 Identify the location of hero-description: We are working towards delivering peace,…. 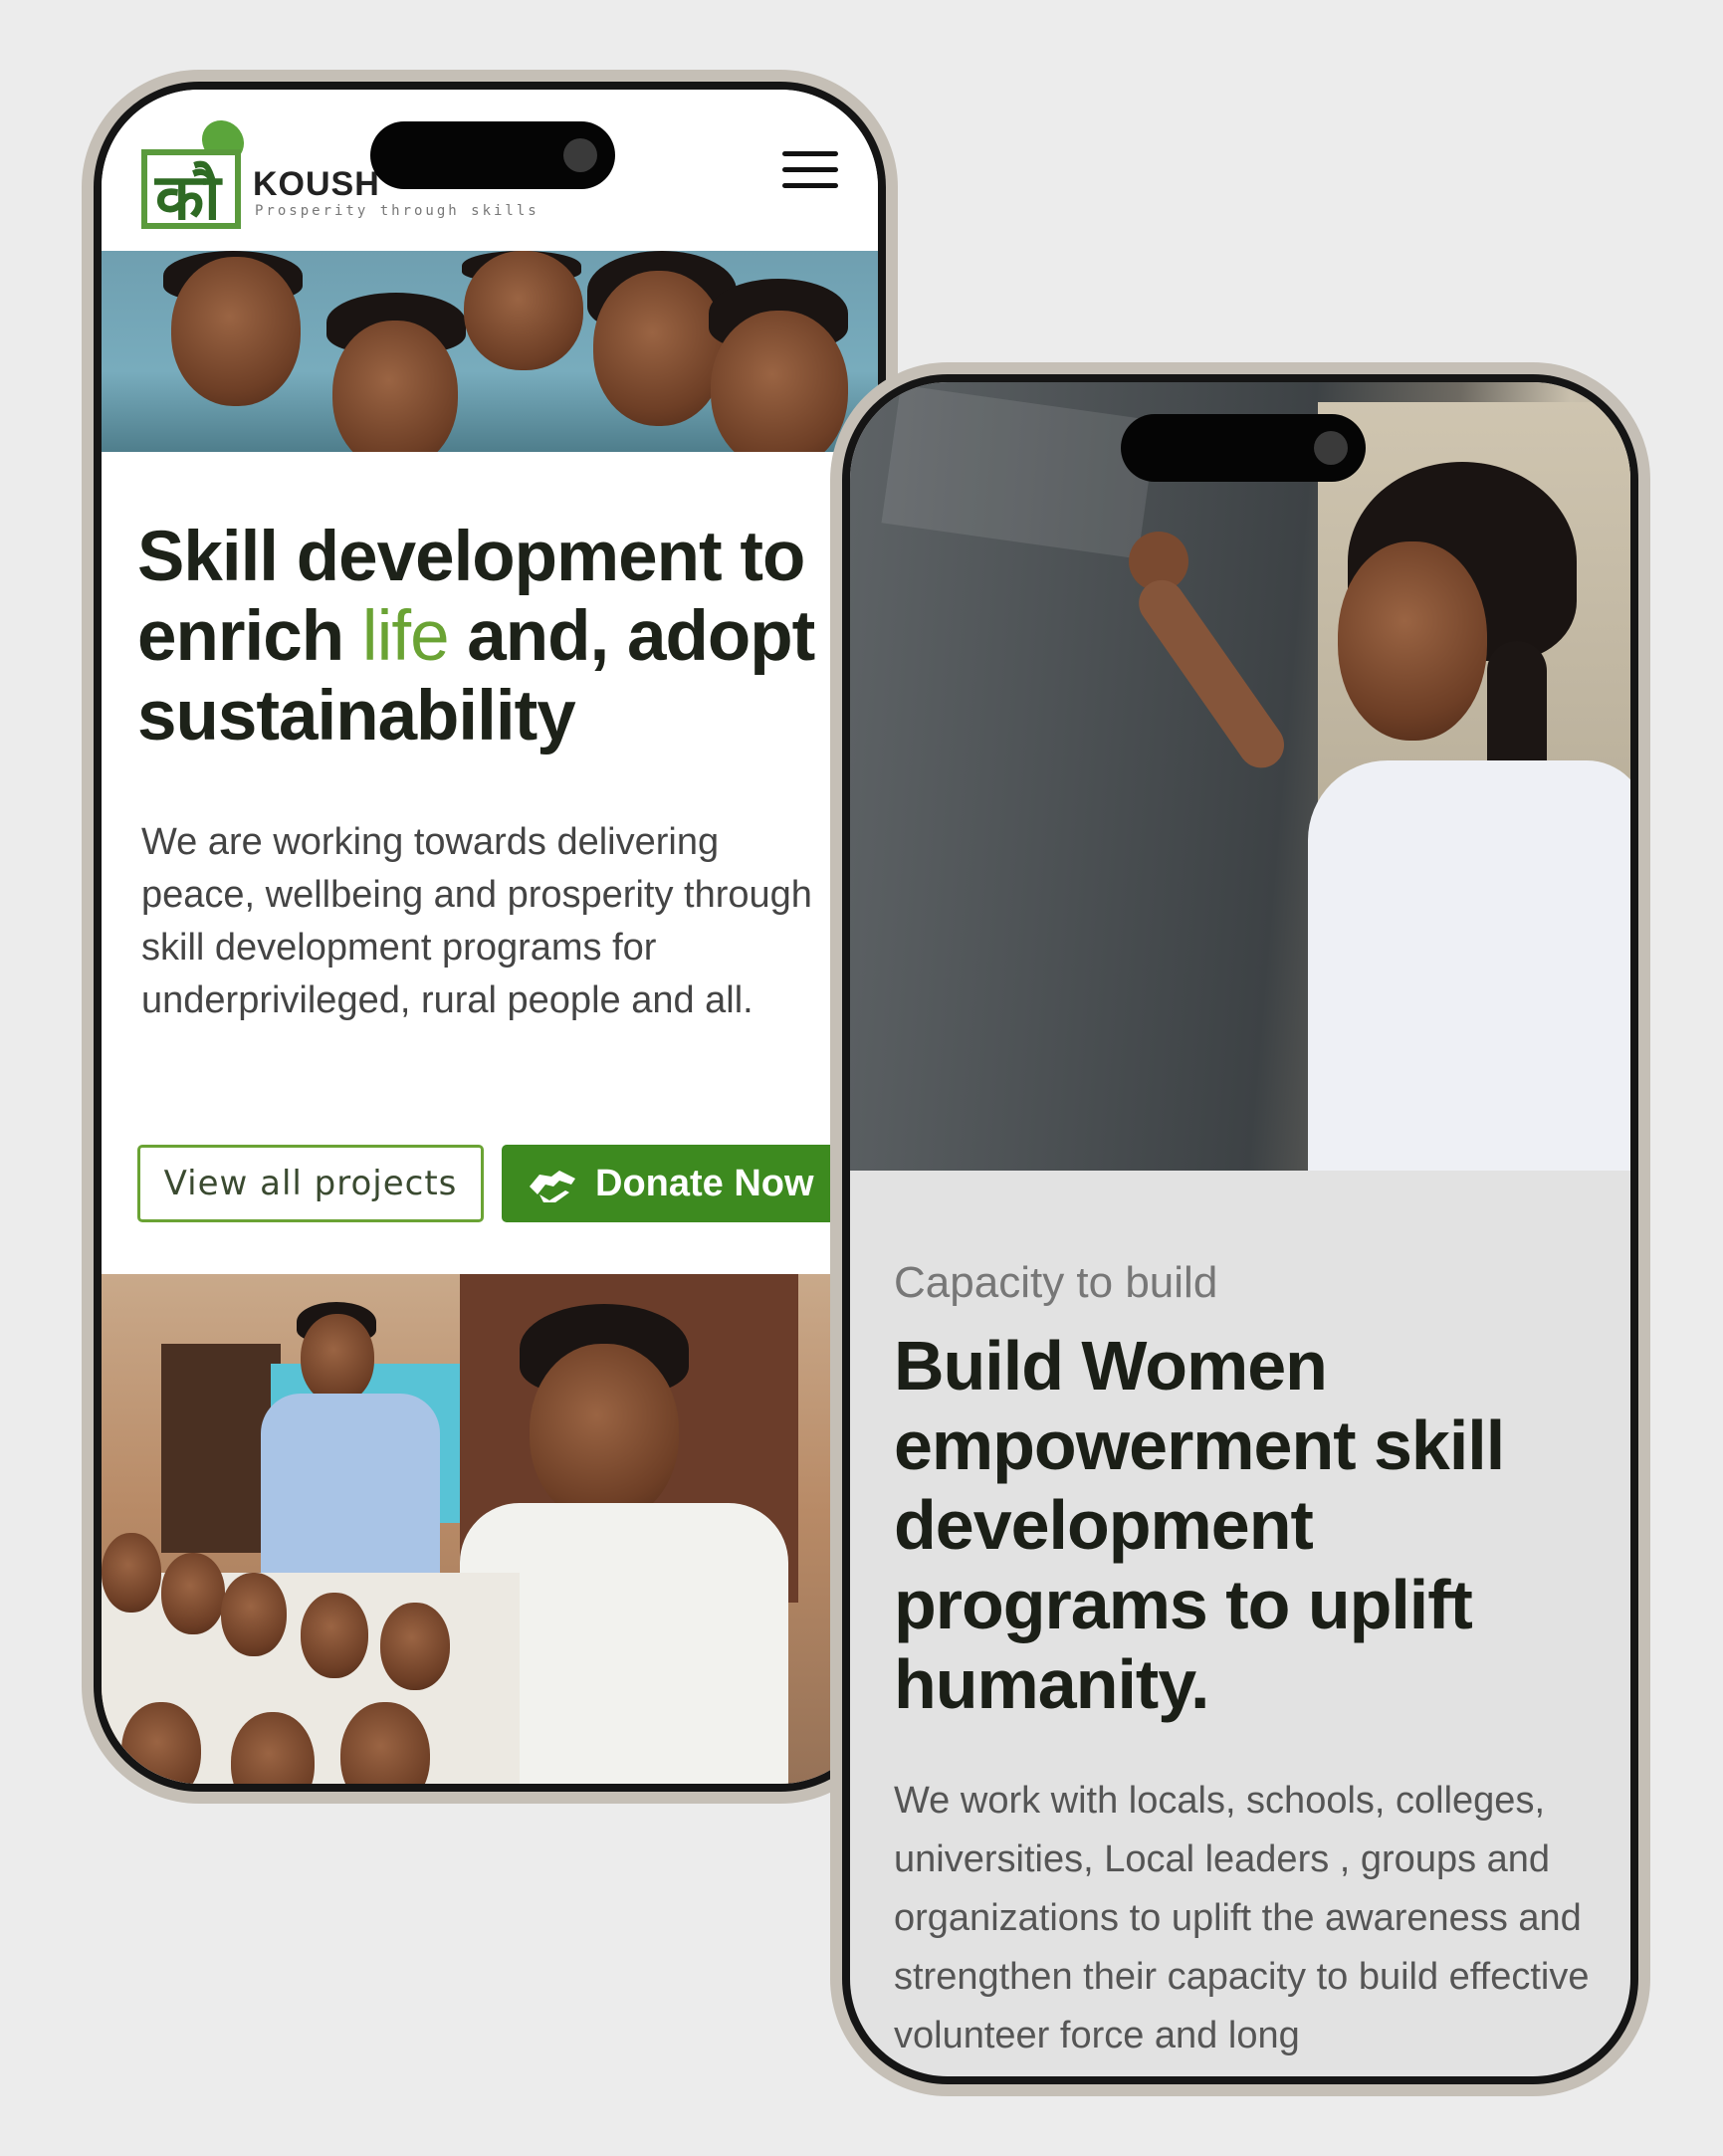
(476, 921).